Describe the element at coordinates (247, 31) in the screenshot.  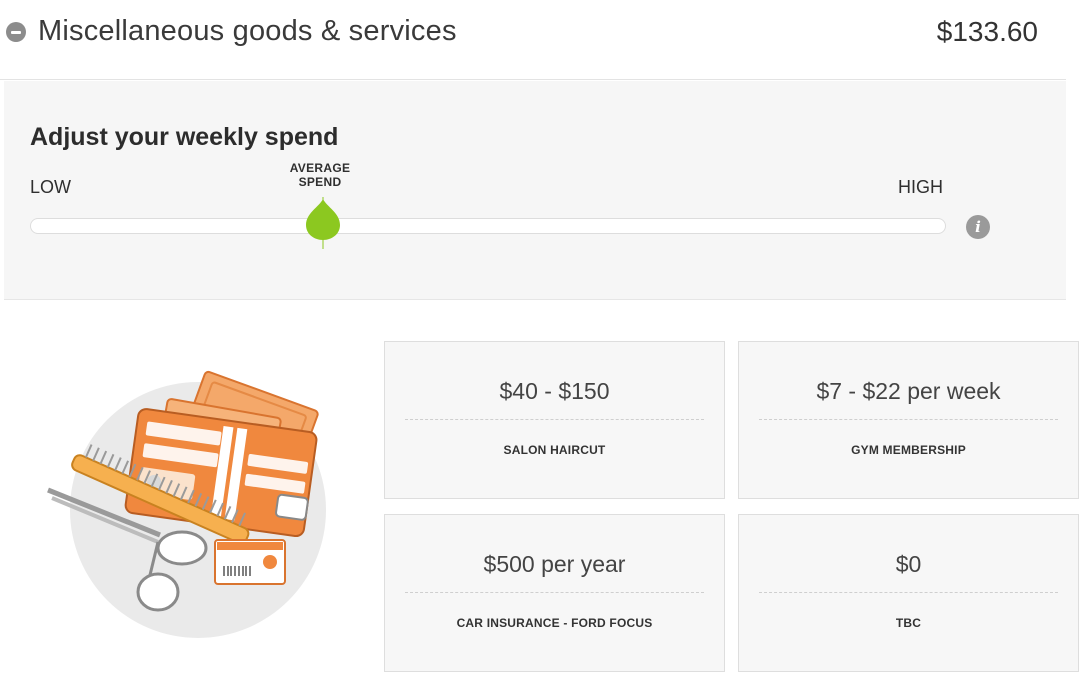
I see `section-title: Miscellaneous goods & services` at that location.